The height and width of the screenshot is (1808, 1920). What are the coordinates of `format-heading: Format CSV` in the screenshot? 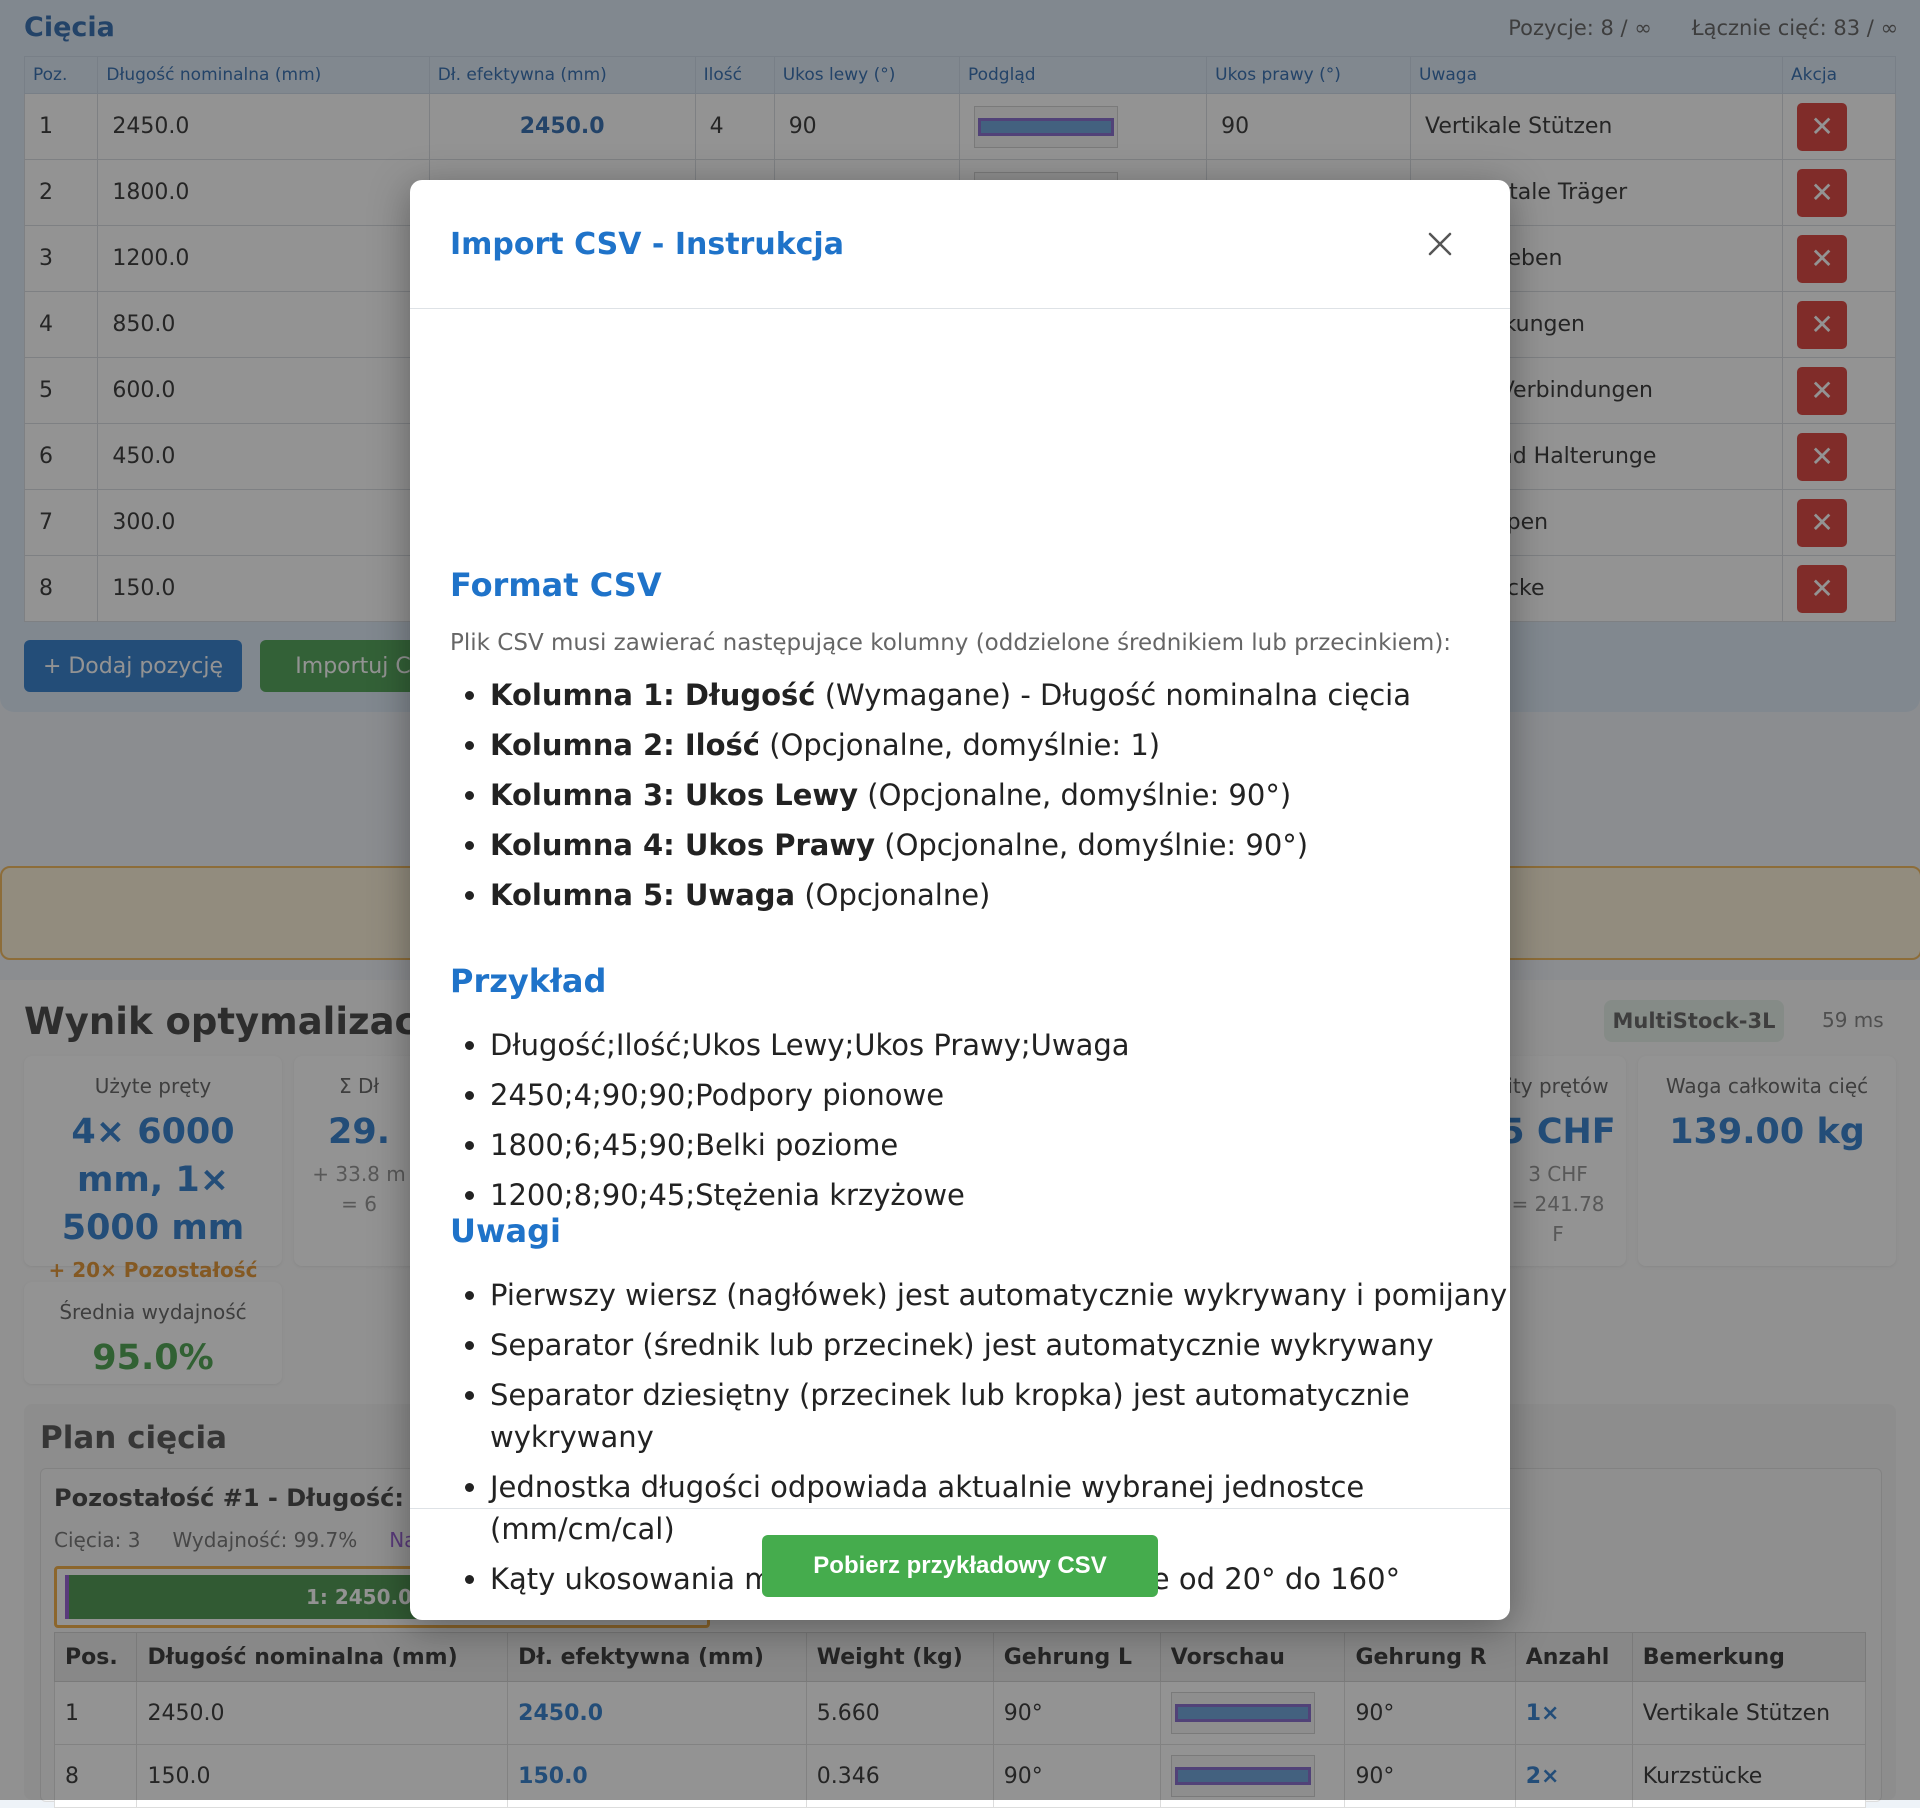 It's located at (556, 585).